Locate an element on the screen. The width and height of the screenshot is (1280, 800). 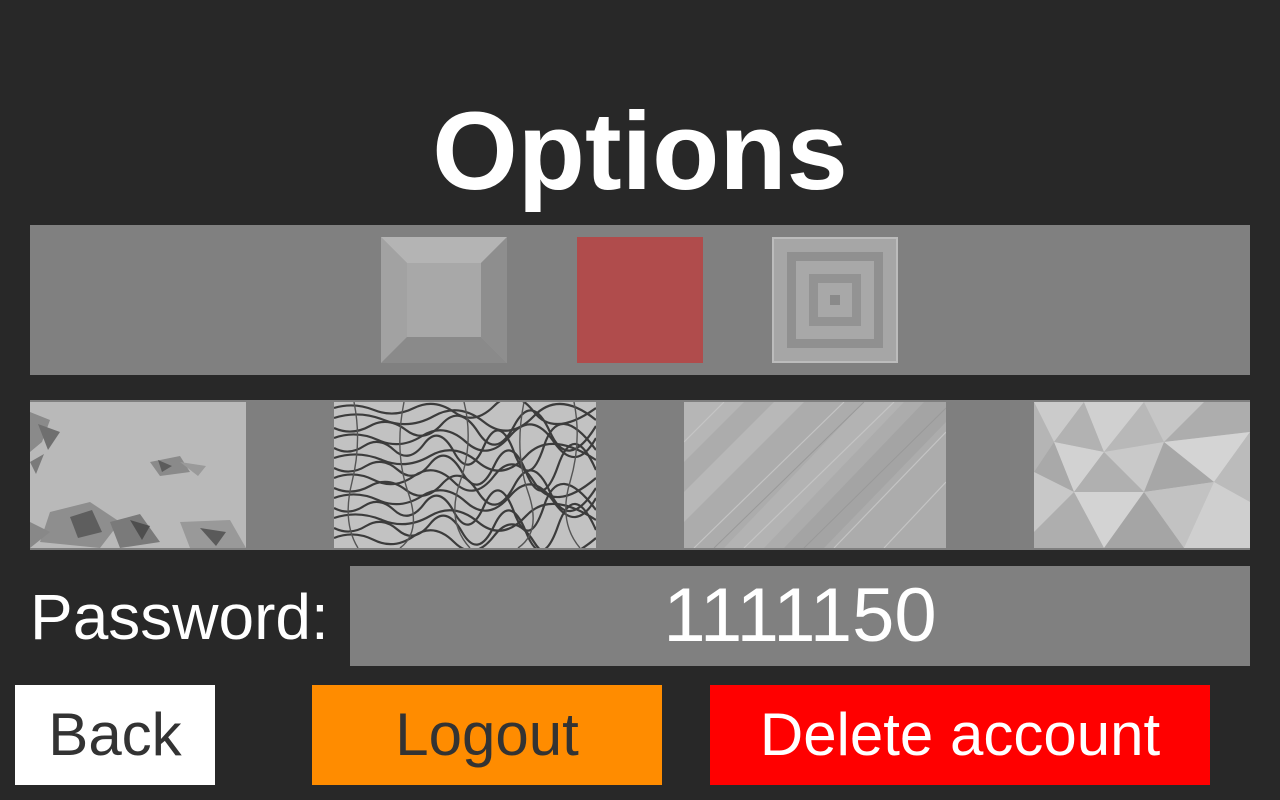
silk-diagonal-texture-icon is located at coordinates (815, 475).